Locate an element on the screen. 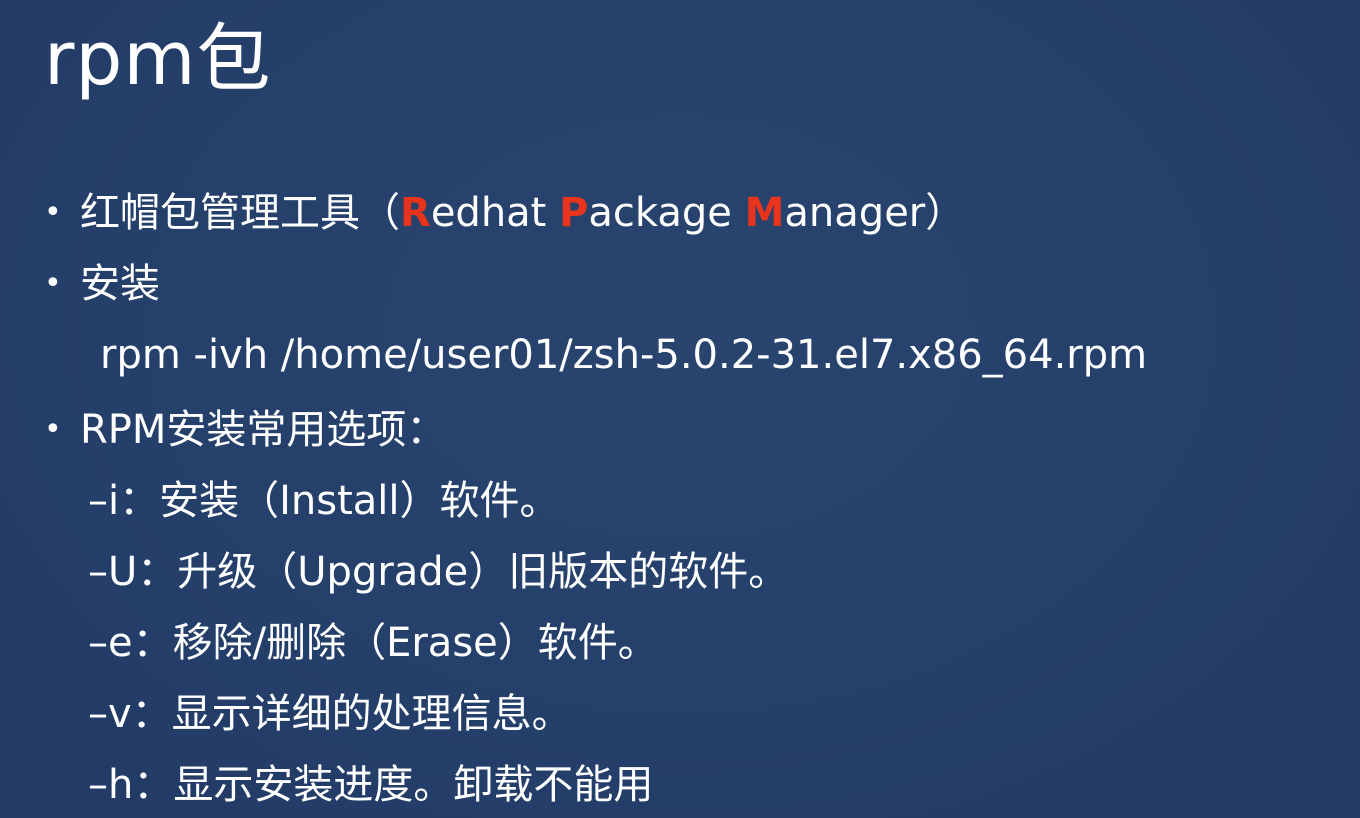 The height and width of the screenshot is (818, 1360). option-hash-progress: –h：显示安装进度。卸载不能用 is located at coordinates (371, 785).